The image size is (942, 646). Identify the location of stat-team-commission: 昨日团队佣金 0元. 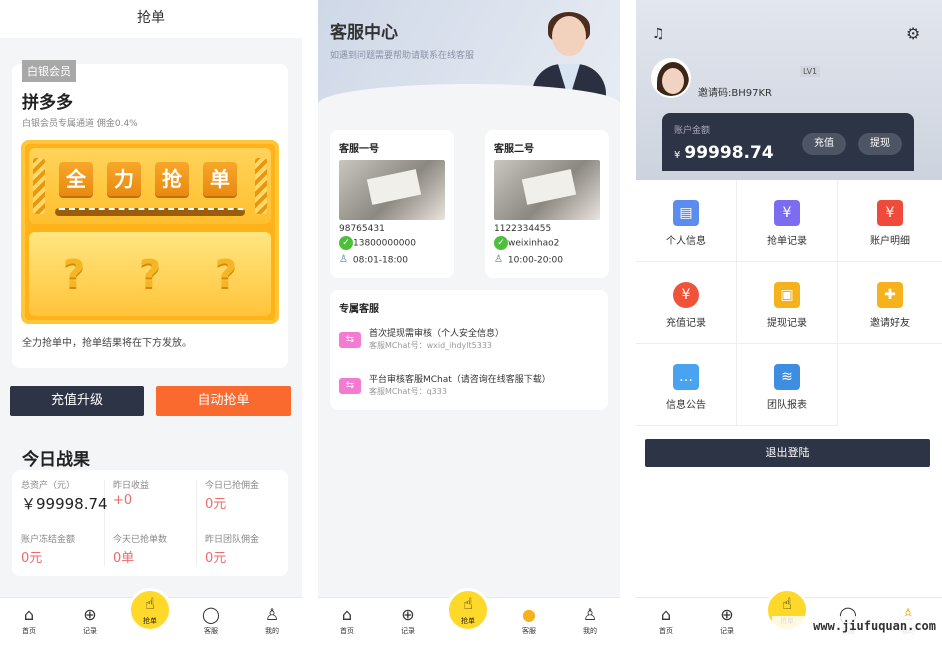
(251, 549).